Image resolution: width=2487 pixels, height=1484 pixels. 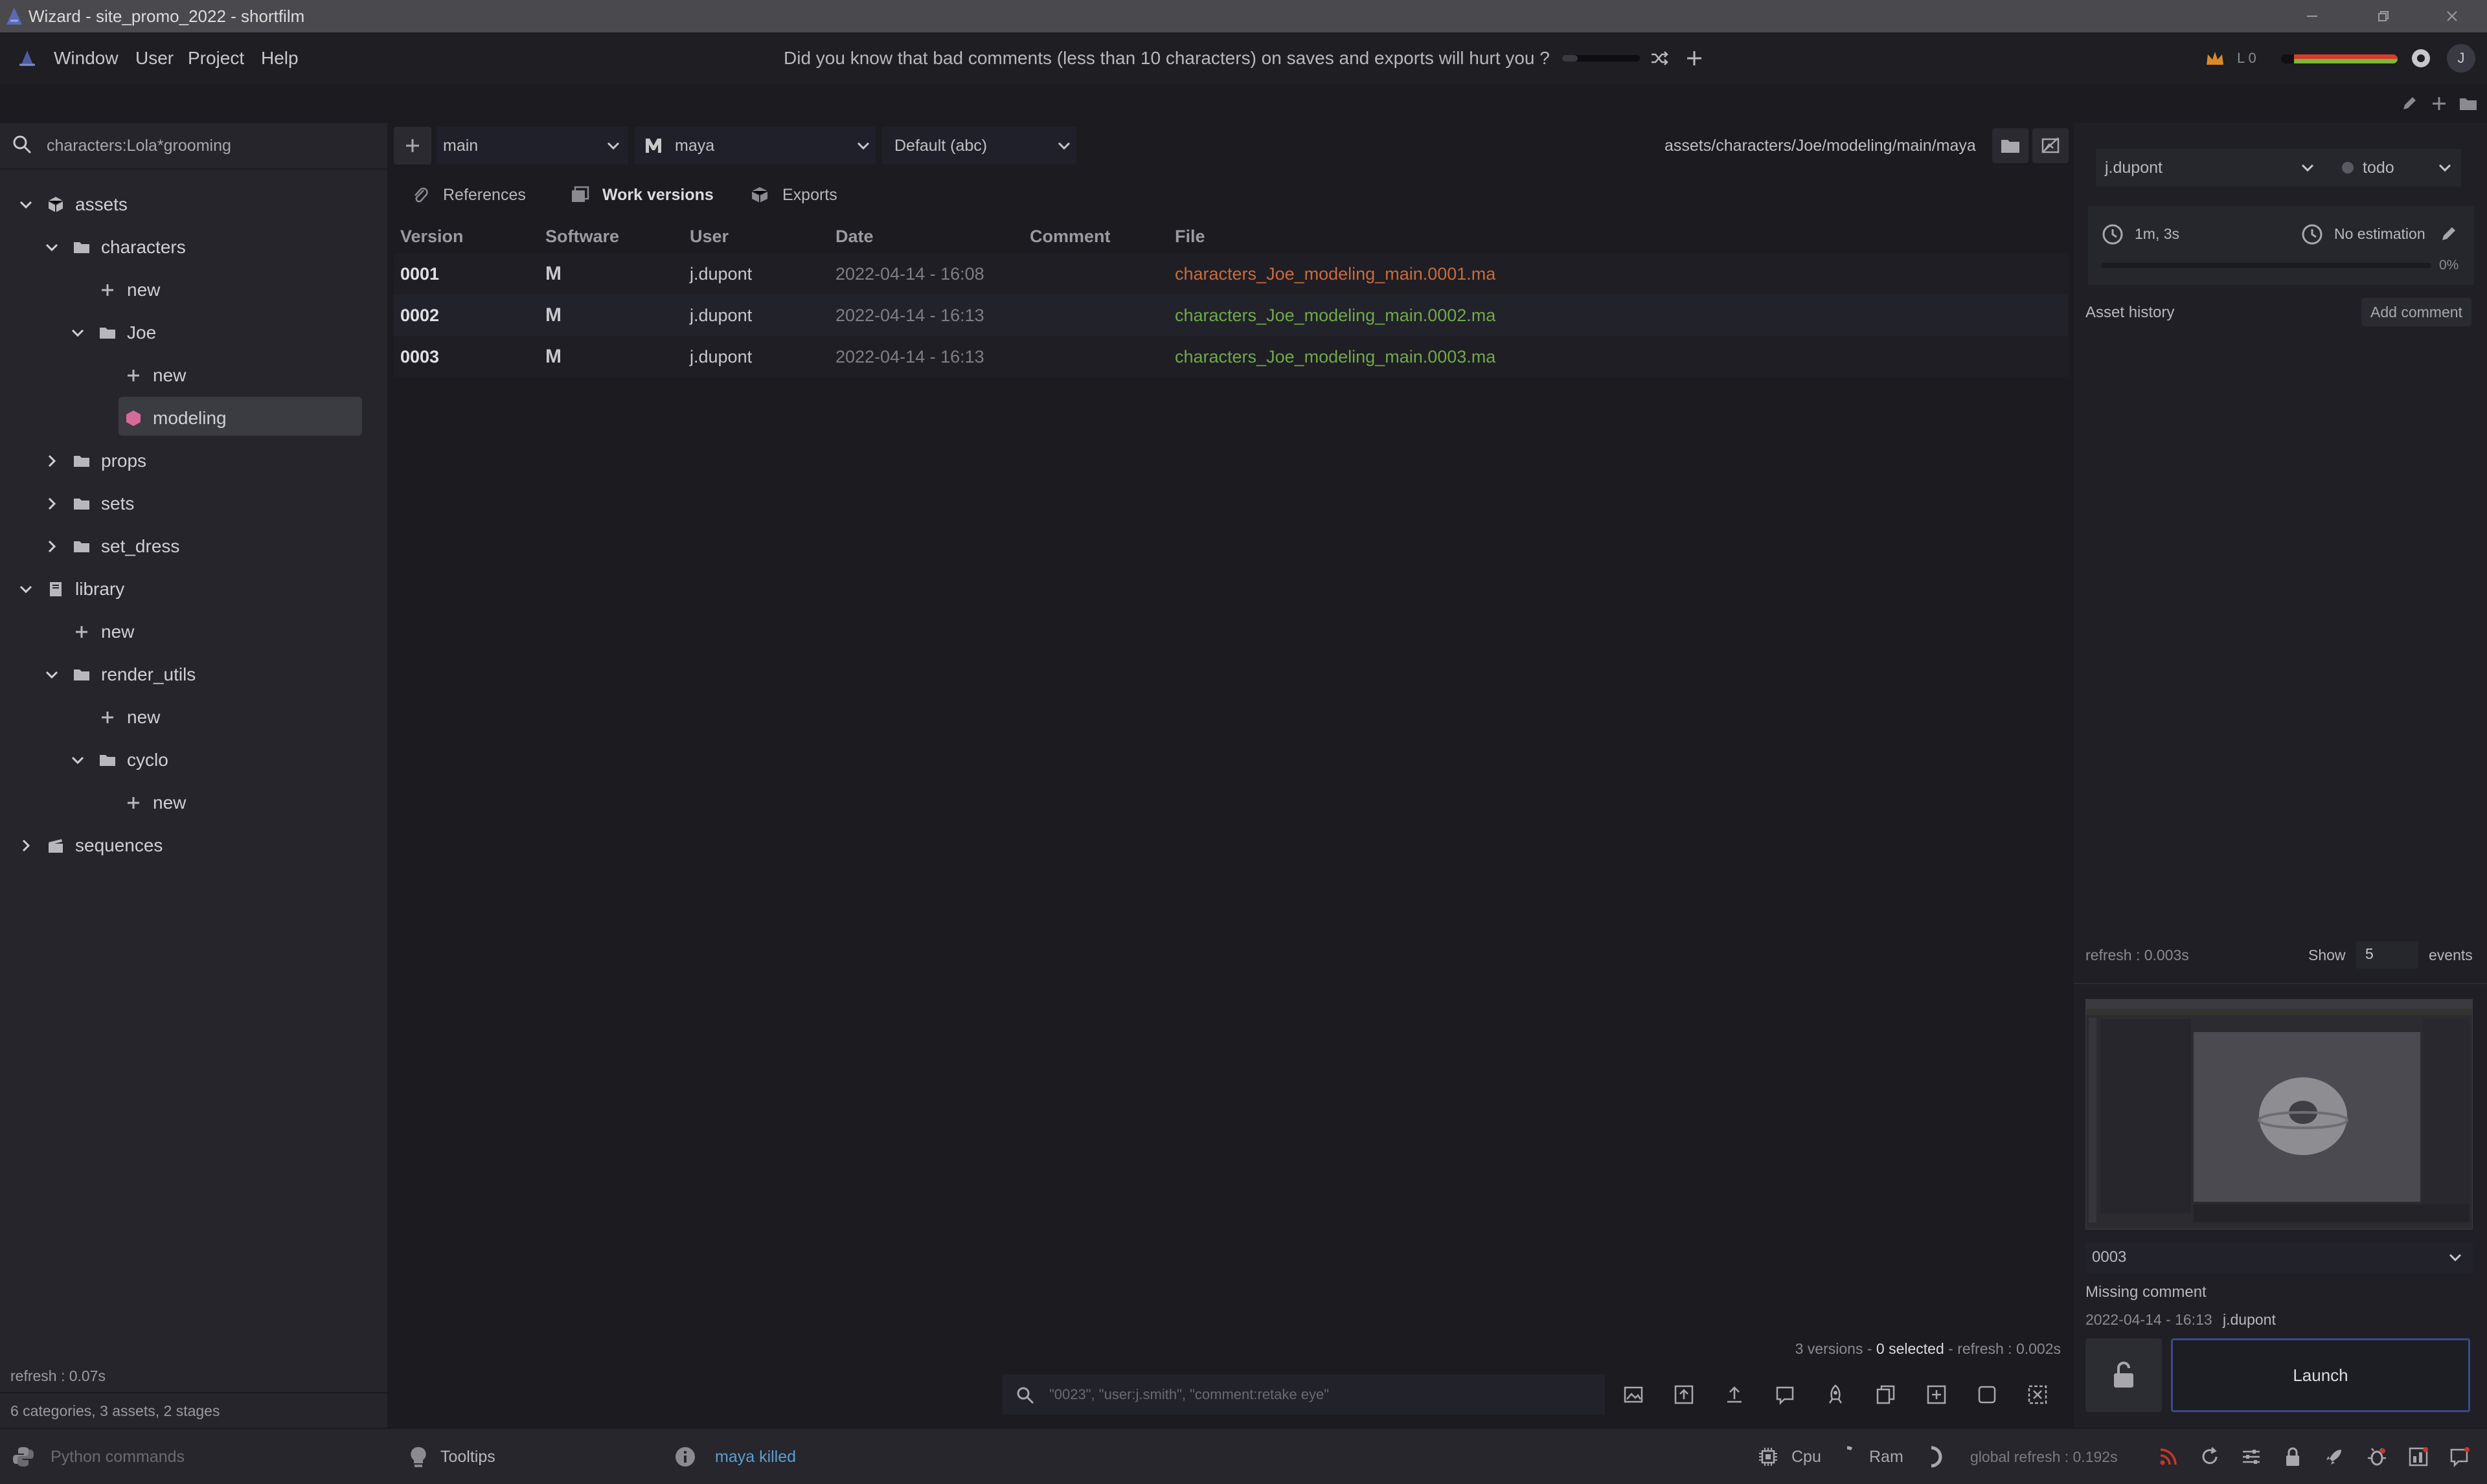 I want to click on version-thumbnail, so click(x=2279, y=1114).